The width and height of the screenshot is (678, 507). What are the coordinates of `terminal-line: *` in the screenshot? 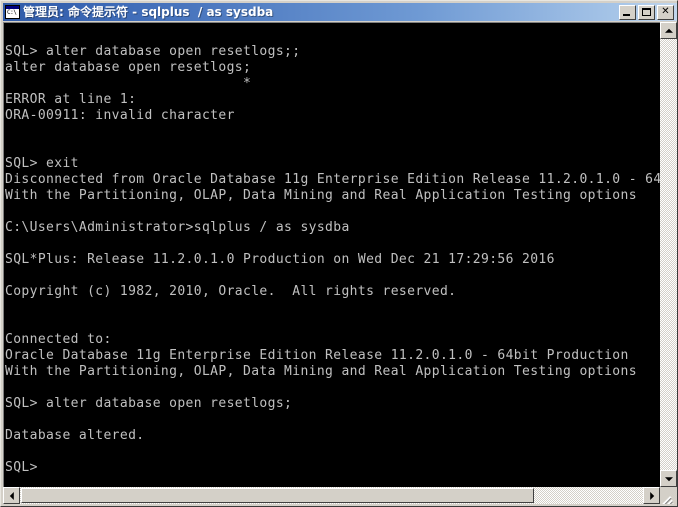 It's located at (128, 83).